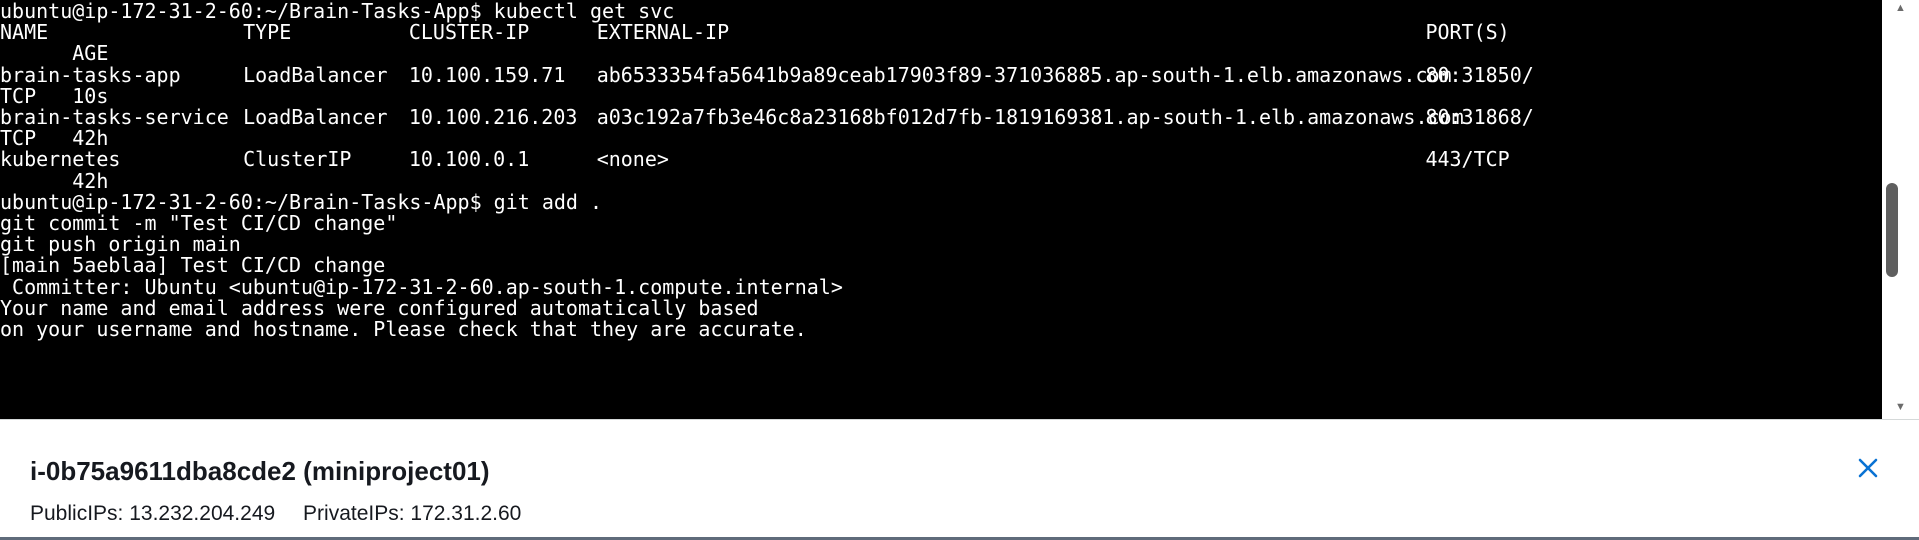 The image size is (1919, 540). What do you see at coordinates (1900, 407) in the screenshot?
I see `scroll-down-arrow-icon: ▼` at bounding box center [1900, 407].